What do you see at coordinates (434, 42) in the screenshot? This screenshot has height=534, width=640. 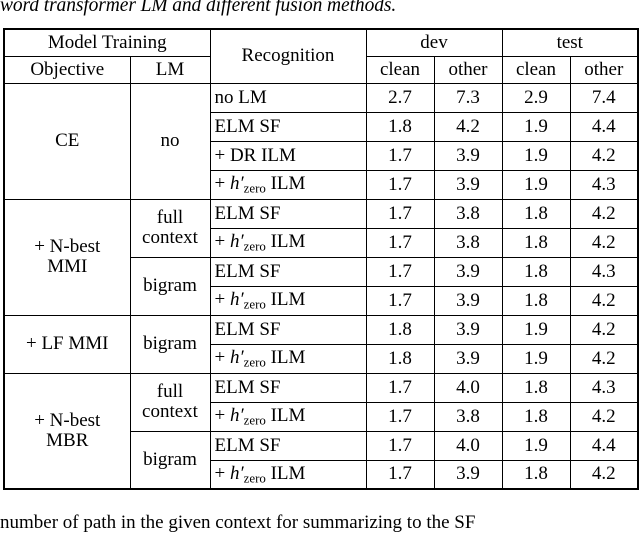 I see `header-dev: dev` at bounding box center [434, 42].